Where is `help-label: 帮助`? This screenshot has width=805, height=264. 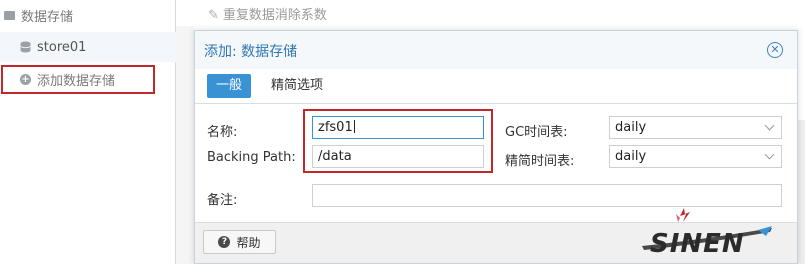 help-label: 帮助 is located at coordinates (248, 242).